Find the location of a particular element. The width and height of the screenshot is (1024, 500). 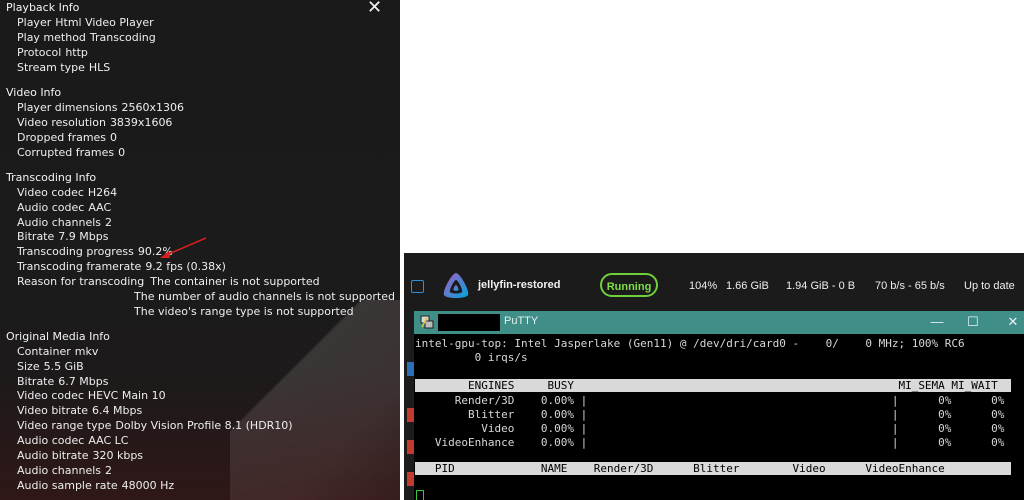

status-badge: Running is located at coordinates (629, 285).